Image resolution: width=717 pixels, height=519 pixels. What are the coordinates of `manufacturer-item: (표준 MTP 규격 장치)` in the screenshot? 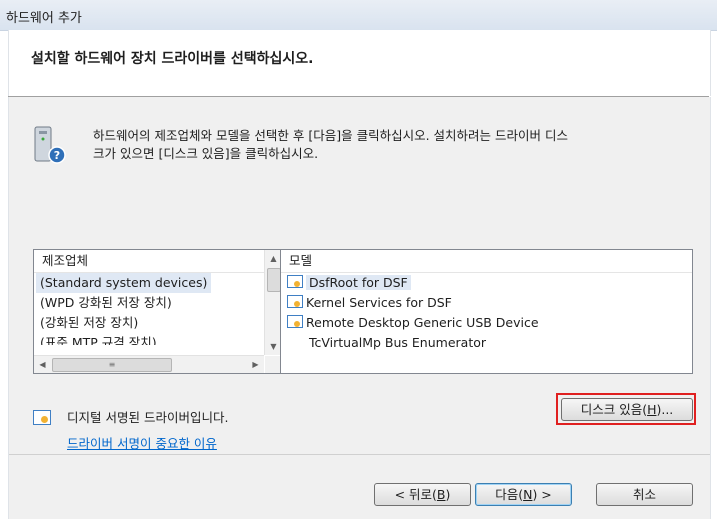 It's located at (158, 339).